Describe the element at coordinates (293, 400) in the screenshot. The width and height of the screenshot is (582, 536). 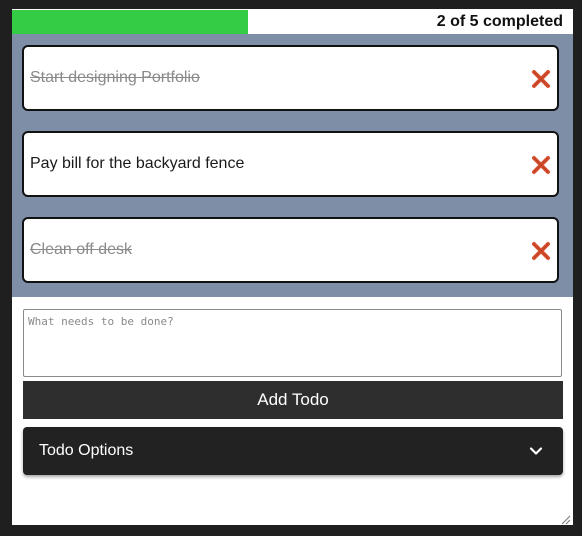
I see `add-todo-button: Add Todo` at that location.